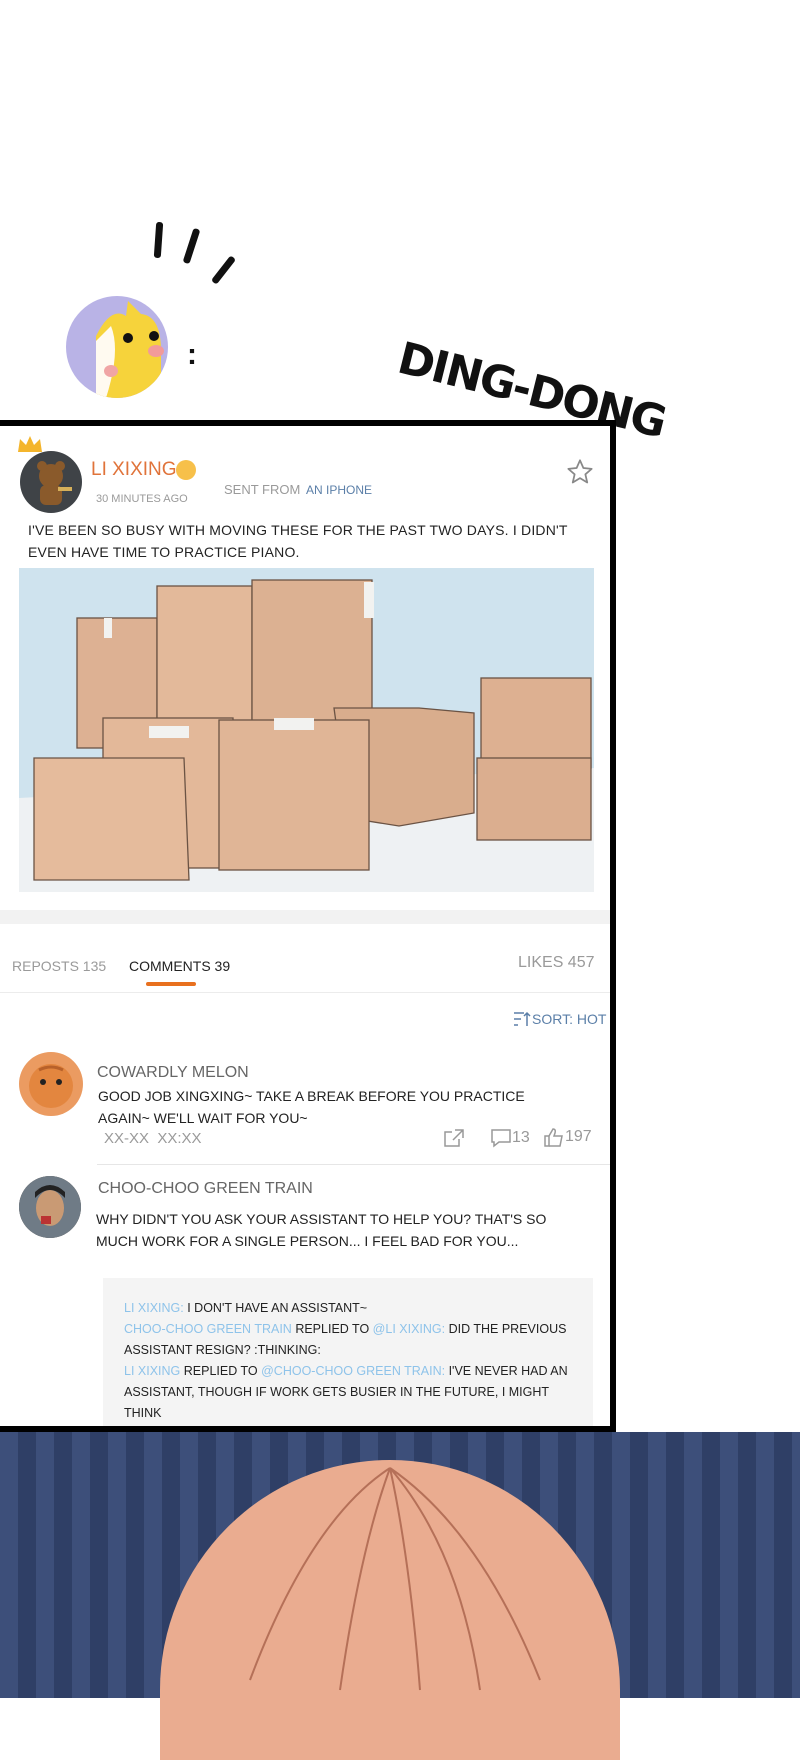  I want to click on tab-comments: COMMENTS 39, so click(179, 966).